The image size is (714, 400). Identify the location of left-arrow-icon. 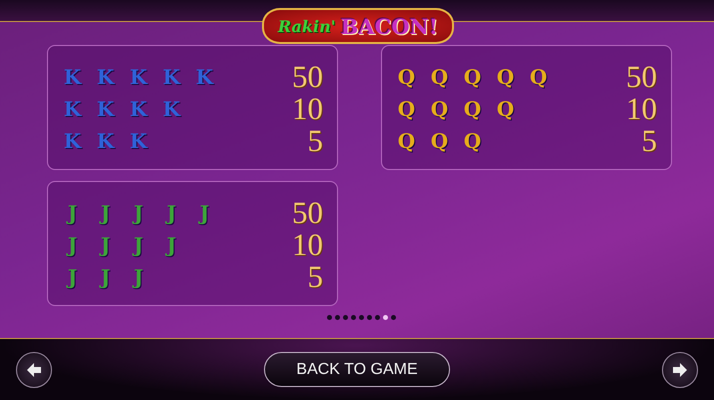
(34, 370).